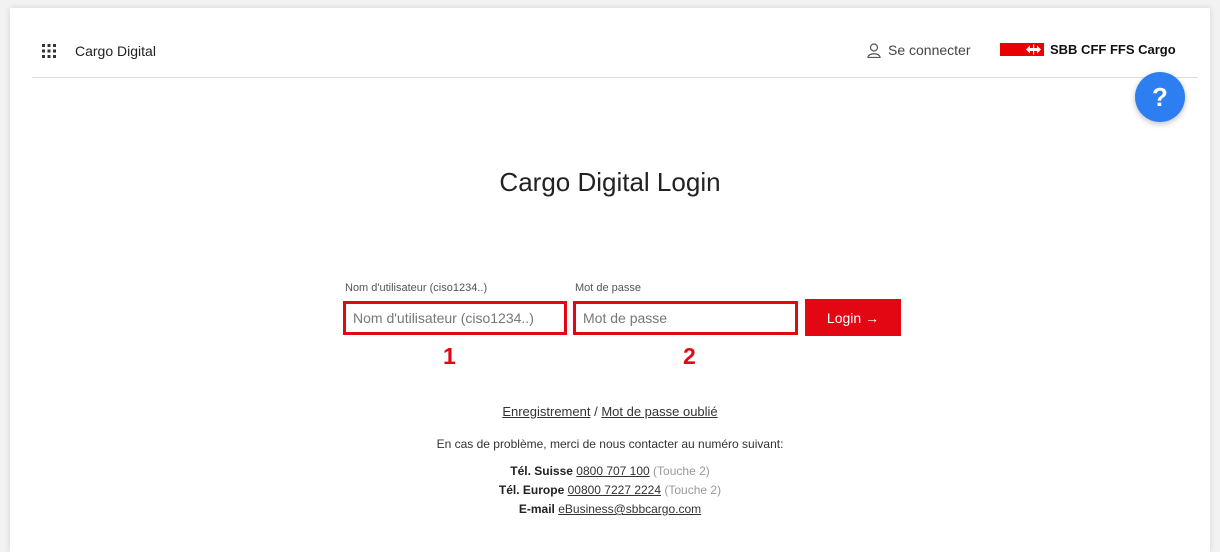 This screenshot has width=1220, height=552. I want to click on password-input, so click(685, 318).